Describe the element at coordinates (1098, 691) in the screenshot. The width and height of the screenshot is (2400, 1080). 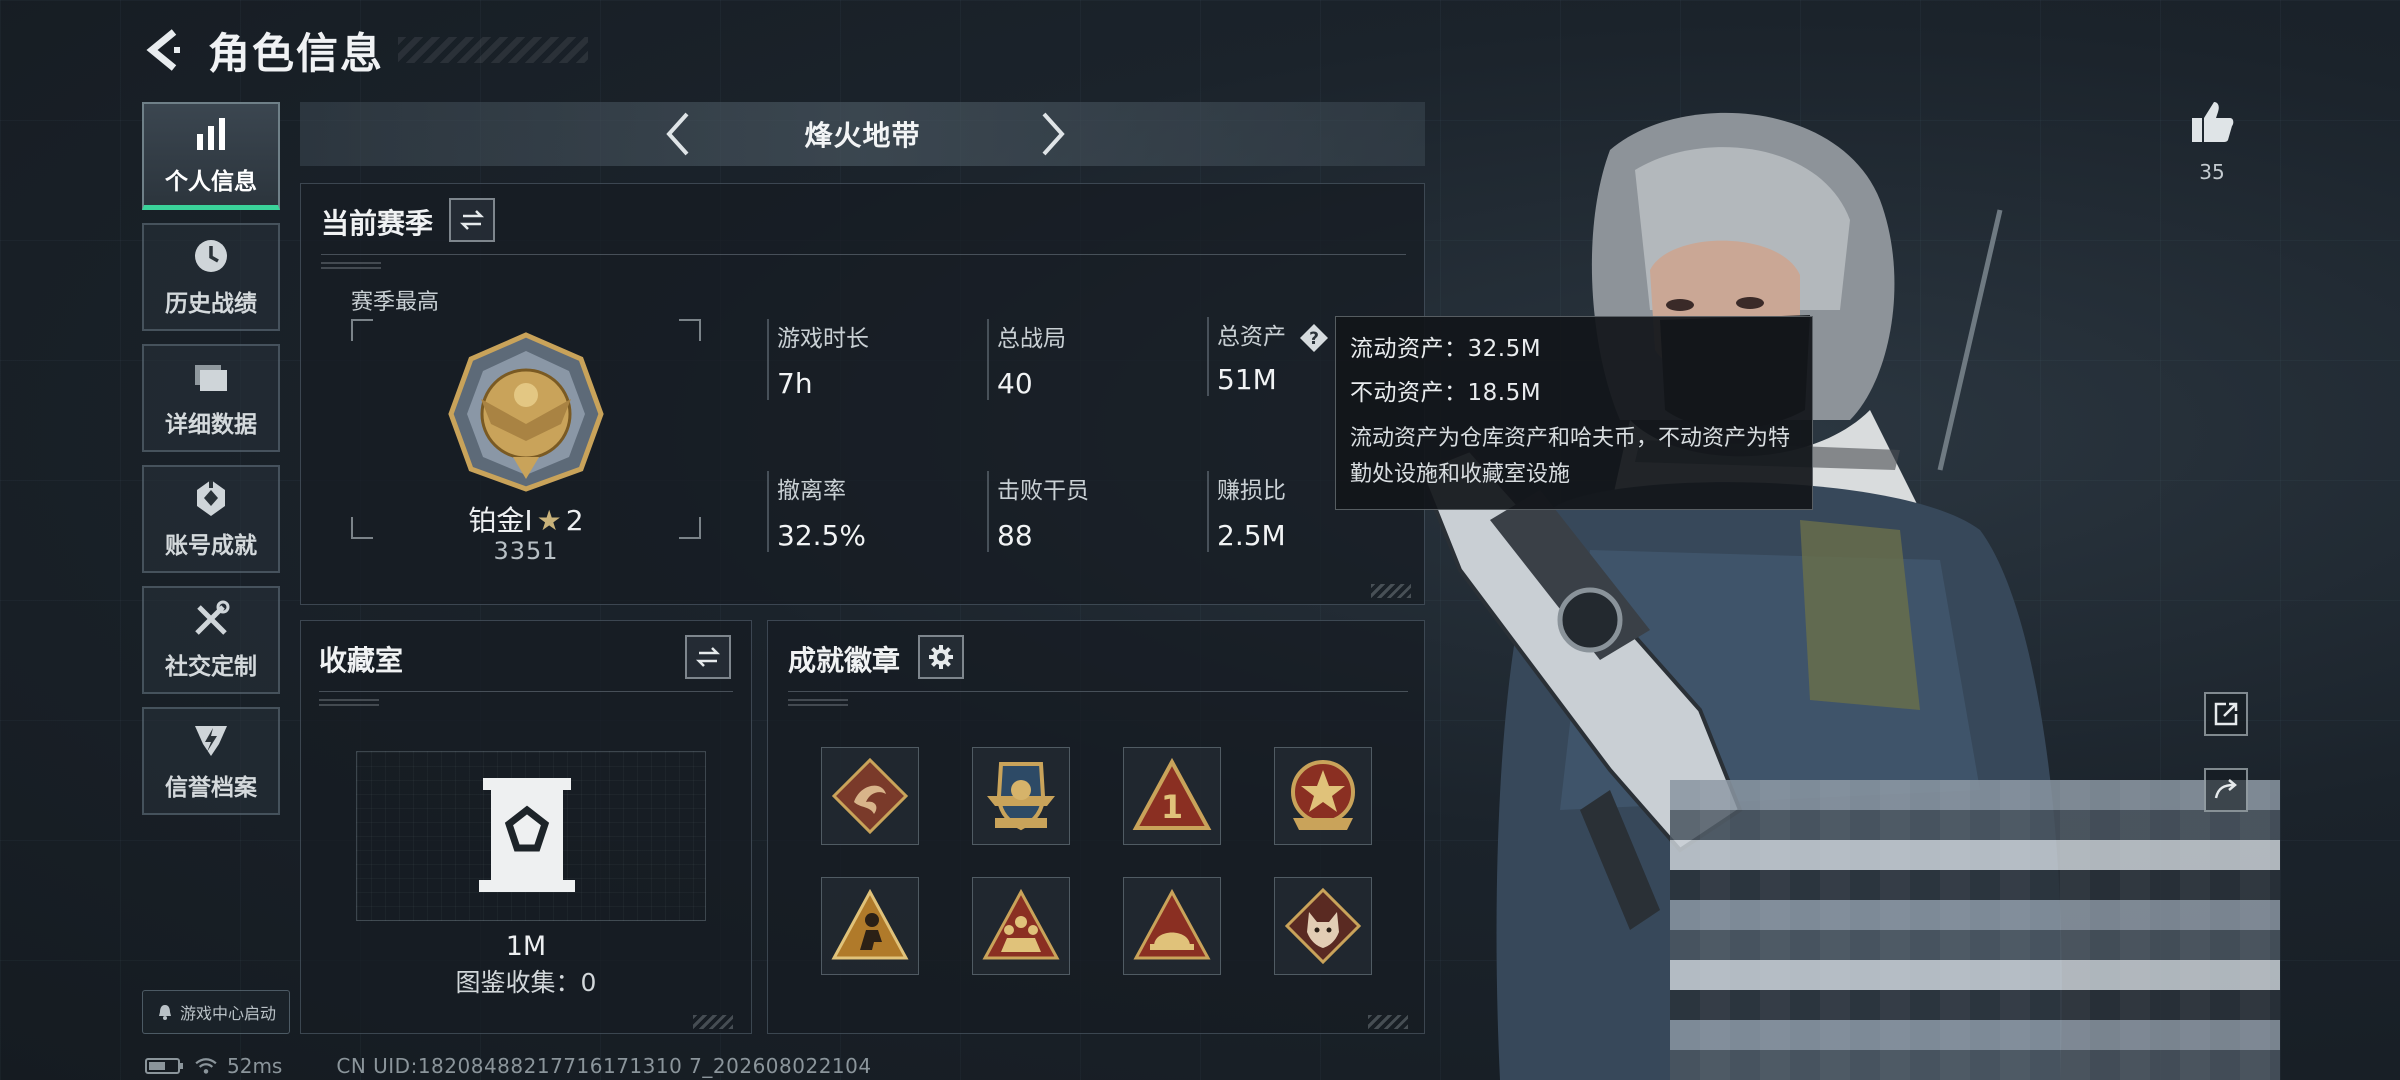
I see `badges-divider` at that location.